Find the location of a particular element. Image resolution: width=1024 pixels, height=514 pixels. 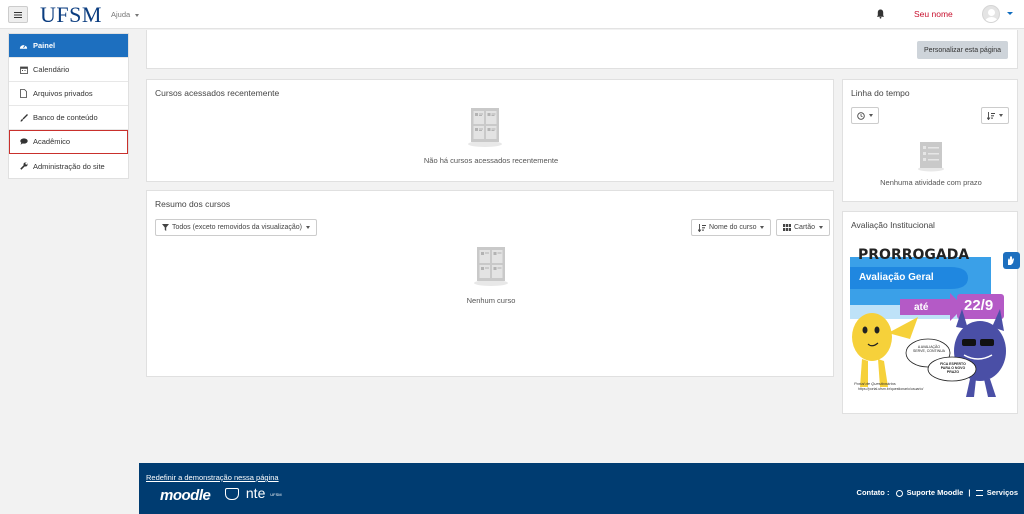

block-title: Linha do tempo is located at coordinates (880, 93).